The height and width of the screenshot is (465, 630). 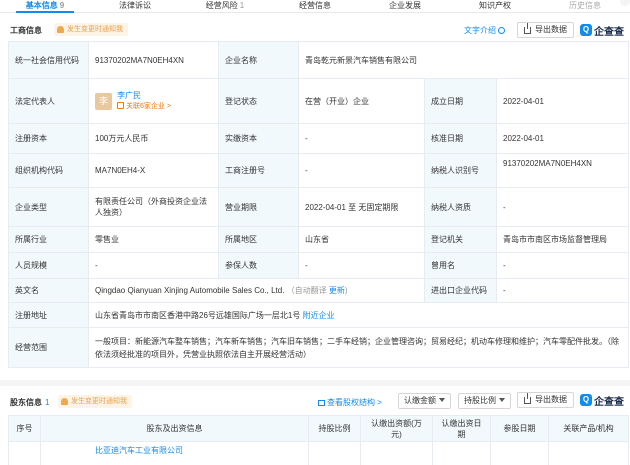 I want to click on tab-label: 经营风险, so click(x=221, y=5).